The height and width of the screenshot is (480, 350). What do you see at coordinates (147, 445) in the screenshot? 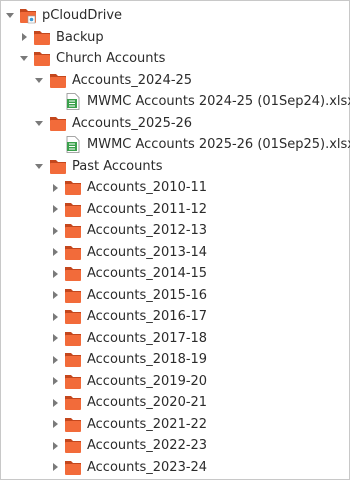
I see `tree-label: Accounts_2022-23` at bounding box center [147, 445].